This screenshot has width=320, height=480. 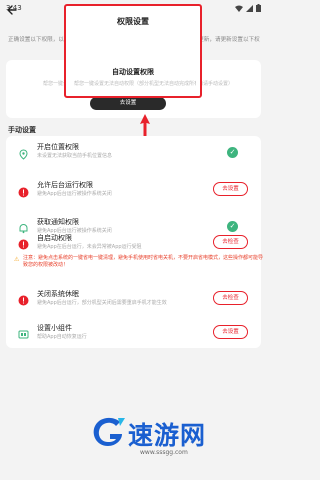 What do you see at coordinates (109, 431) in the screenshot?
I see `logo-icon` at bounding box center [109, 431].